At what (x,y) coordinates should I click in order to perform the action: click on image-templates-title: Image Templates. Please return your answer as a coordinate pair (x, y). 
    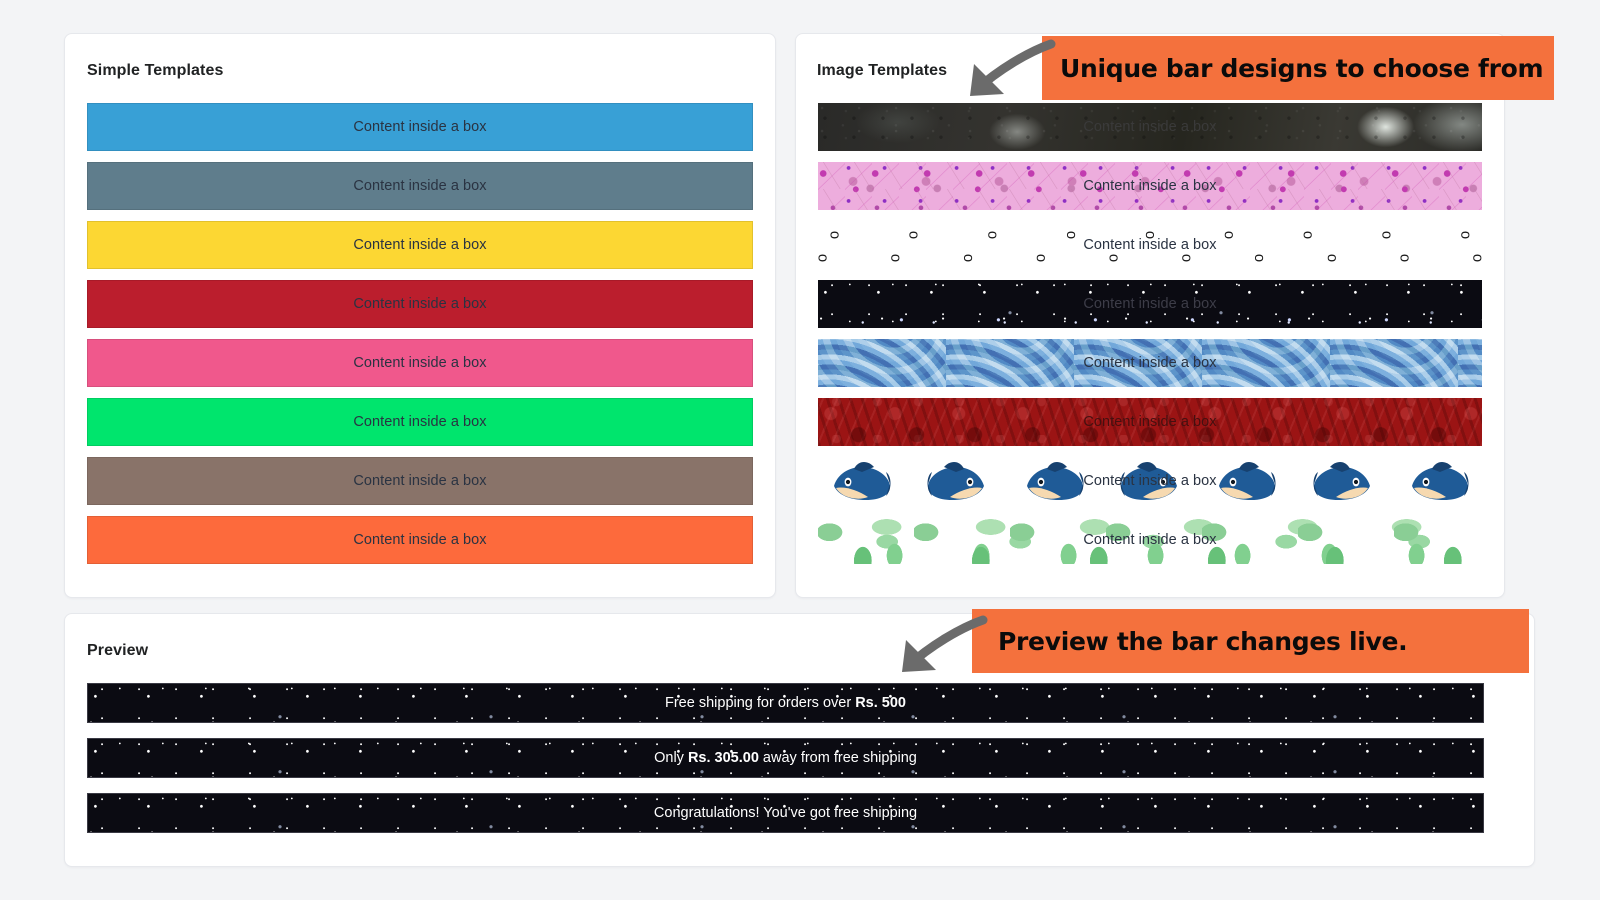
    Looking at the image, I should click on (882, 70).